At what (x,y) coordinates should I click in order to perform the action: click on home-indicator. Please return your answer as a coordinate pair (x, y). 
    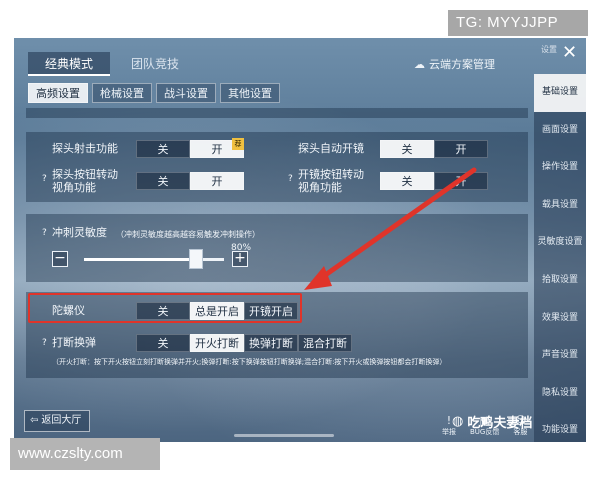
    Looking at the image, I should click on (284, 435).